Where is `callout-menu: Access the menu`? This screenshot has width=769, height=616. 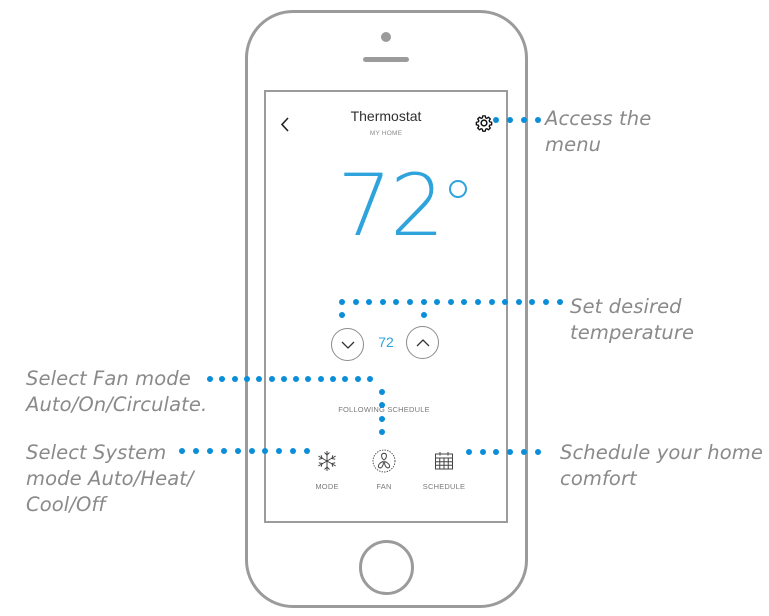
callout-menu: Access the menu is located at coordinates (598, 132).